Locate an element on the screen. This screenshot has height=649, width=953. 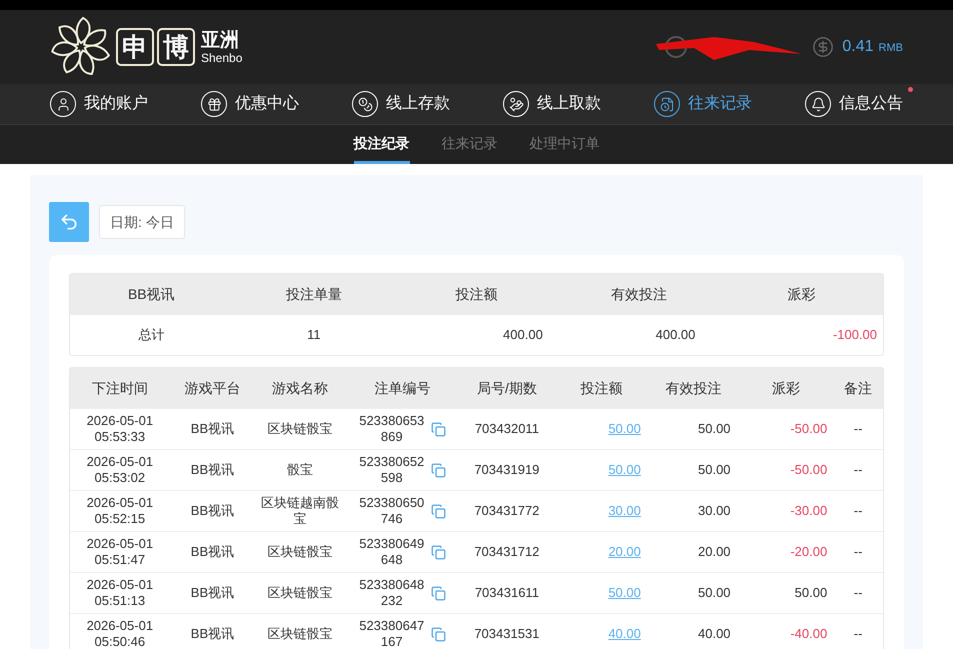
column-header: 游戏名称 is located at coordinates (300, 388).